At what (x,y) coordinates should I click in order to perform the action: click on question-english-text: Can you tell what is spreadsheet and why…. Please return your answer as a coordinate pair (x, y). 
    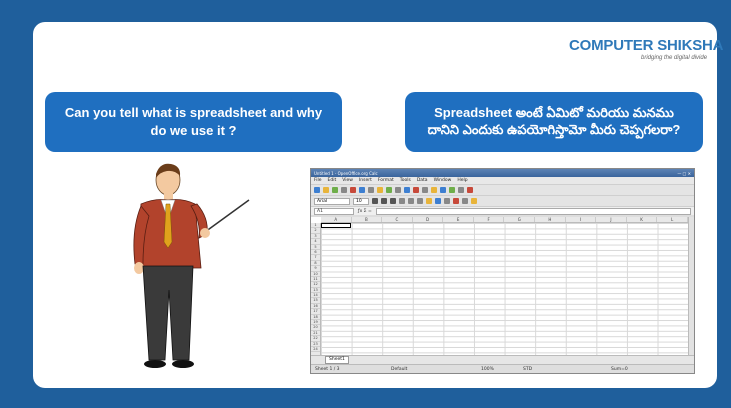
    Looking at the image, I should click on (193, 121).